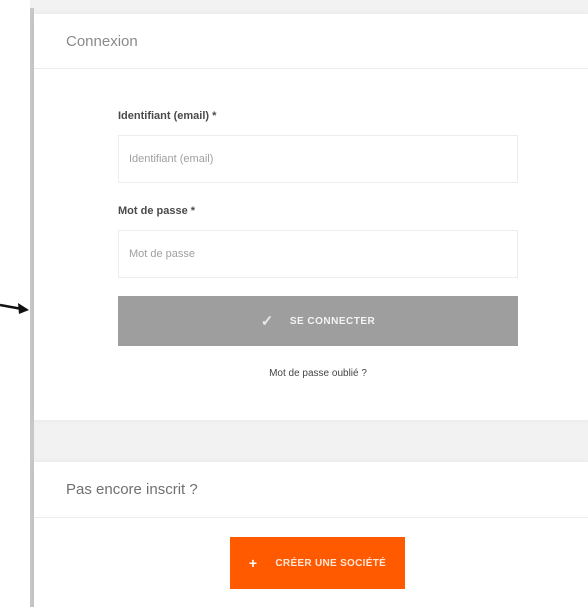  What do you see at coordinates (267, 321) in the screenshot?
I see `check-icon: ✓` at bounding box center [267, 321].